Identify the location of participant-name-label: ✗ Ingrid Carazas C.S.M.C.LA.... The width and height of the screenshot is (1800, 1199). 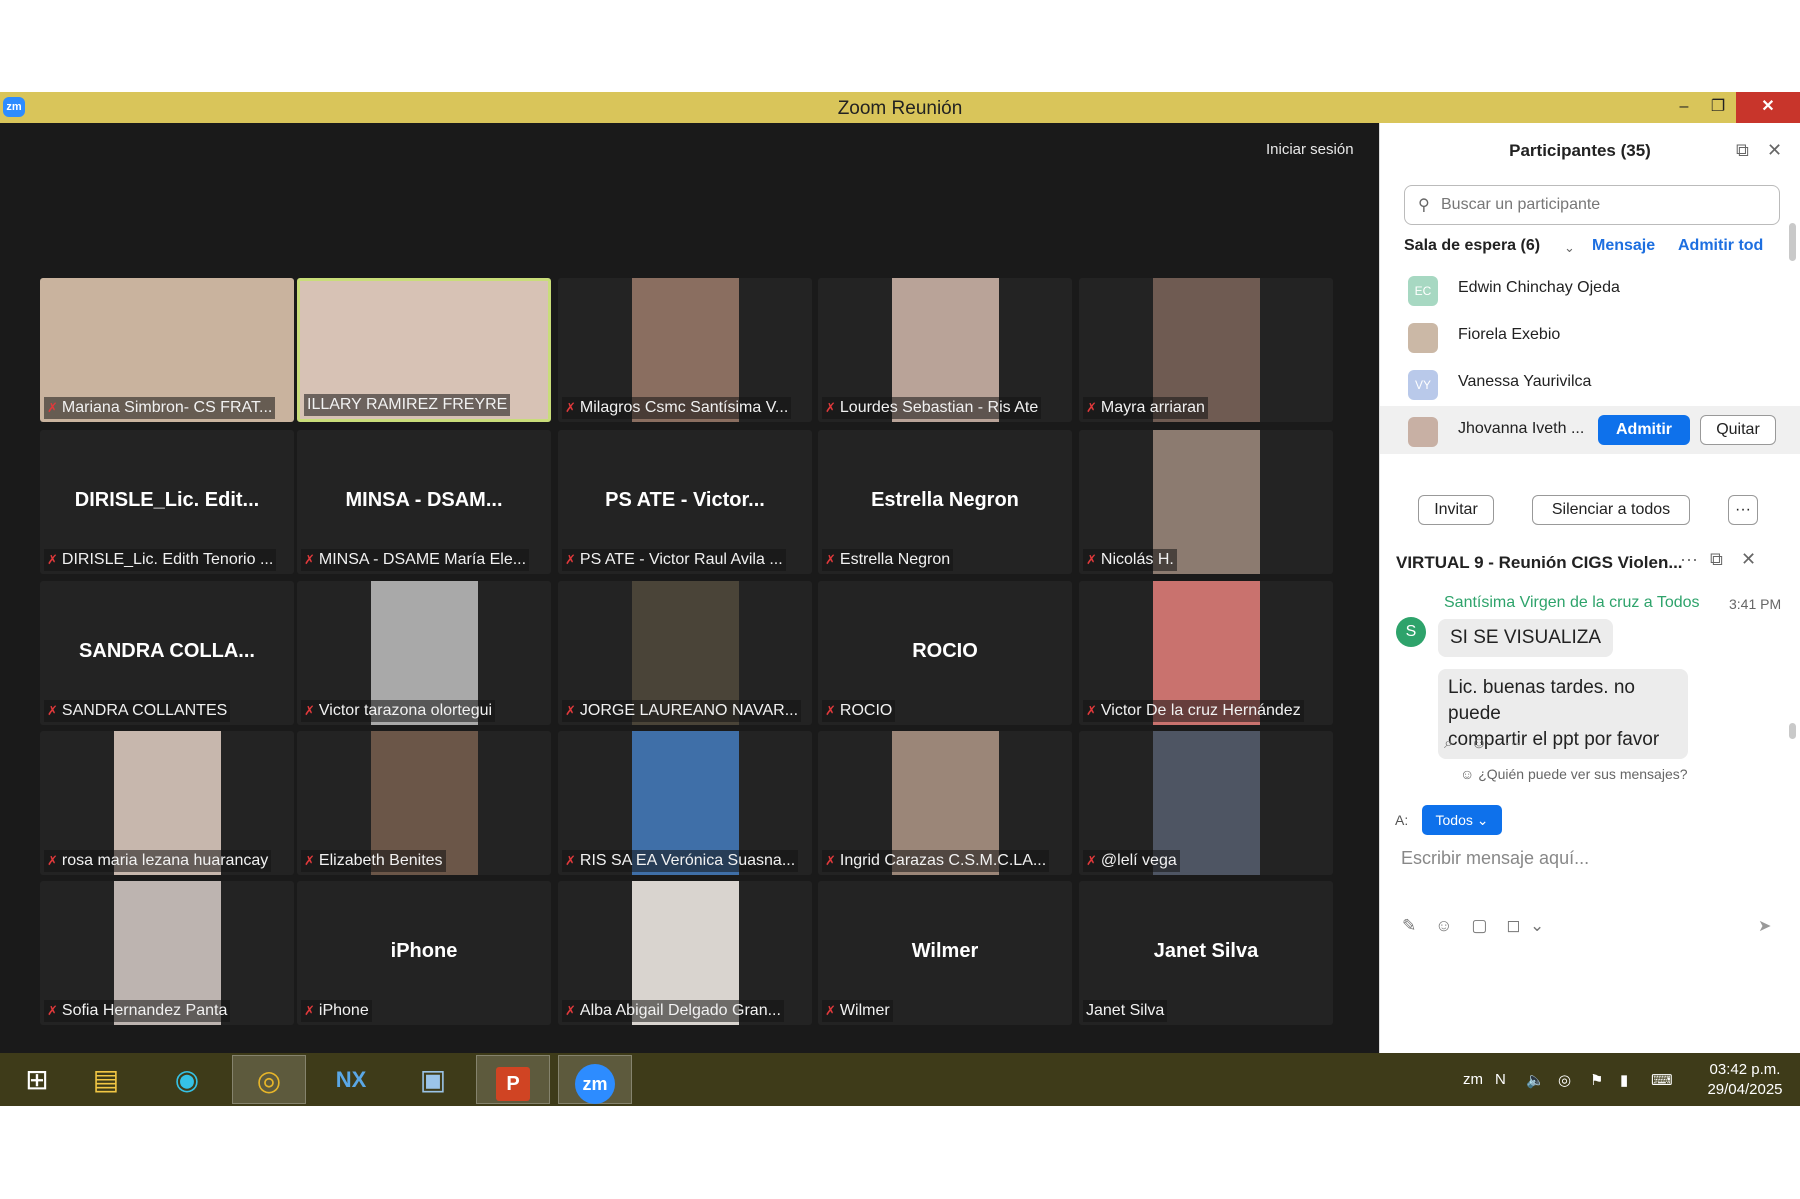
(936, 861).